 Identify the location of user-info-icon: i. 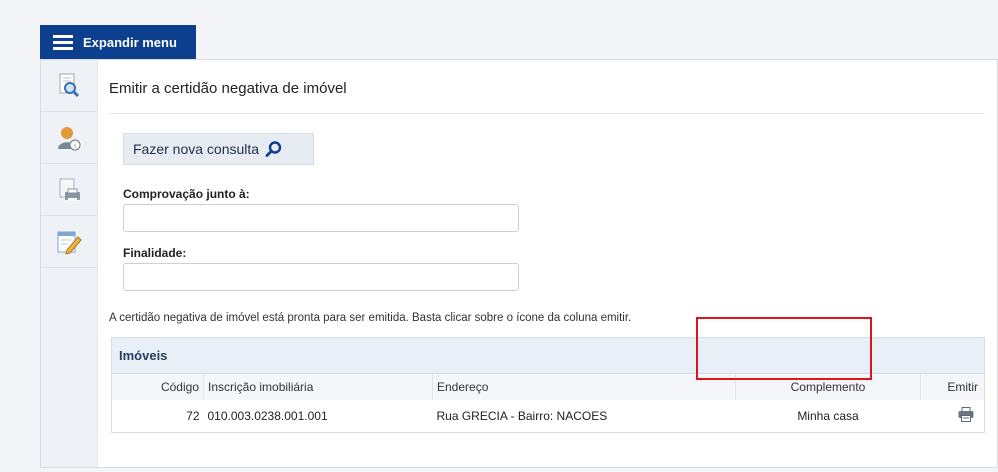
(69, 138).